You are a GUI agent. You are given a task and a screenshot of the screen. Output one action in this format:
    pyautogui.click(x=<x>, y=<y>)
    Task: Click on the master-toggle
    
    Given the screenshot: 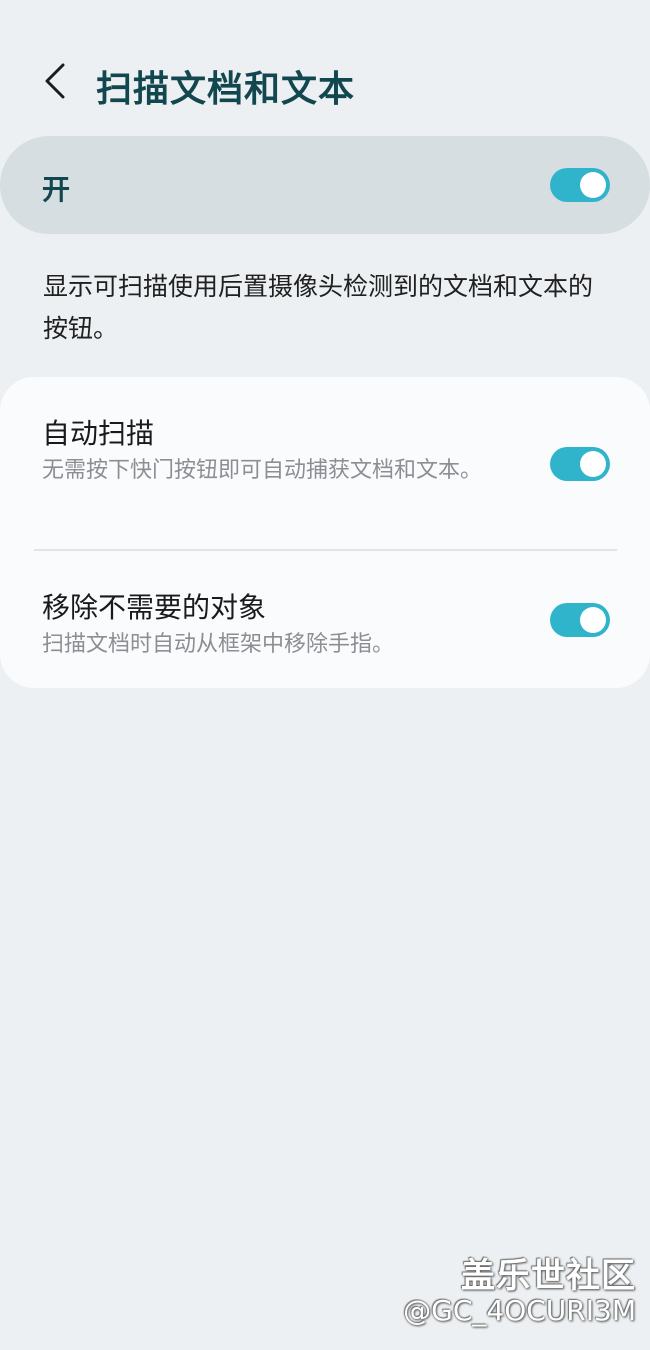 What is the action you would take?
    pyautogui.click(x=580, y=185)
    